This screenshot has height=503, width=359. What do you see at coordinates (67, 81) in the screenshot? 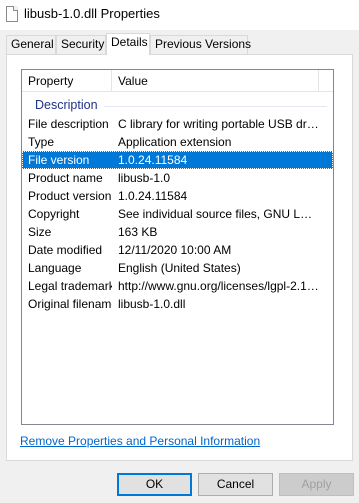
I see `column-header-property: Property` at bounding box center [67, 81].